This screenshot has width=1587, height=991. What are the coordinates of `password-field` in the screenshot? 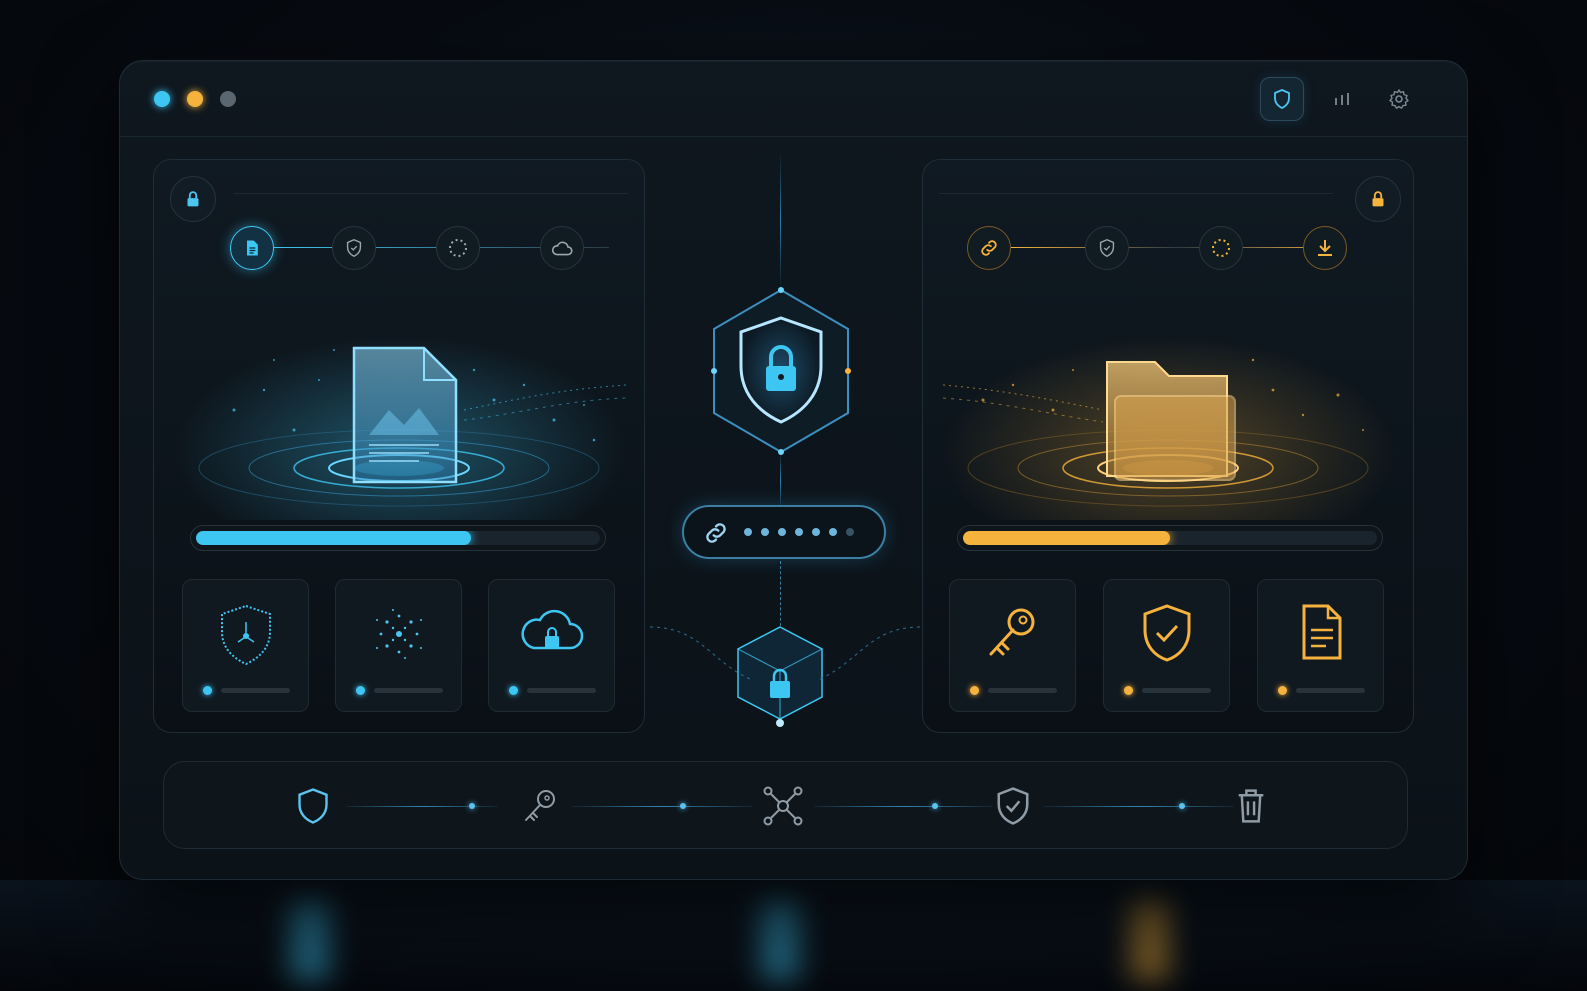 It's located at (784, 532).